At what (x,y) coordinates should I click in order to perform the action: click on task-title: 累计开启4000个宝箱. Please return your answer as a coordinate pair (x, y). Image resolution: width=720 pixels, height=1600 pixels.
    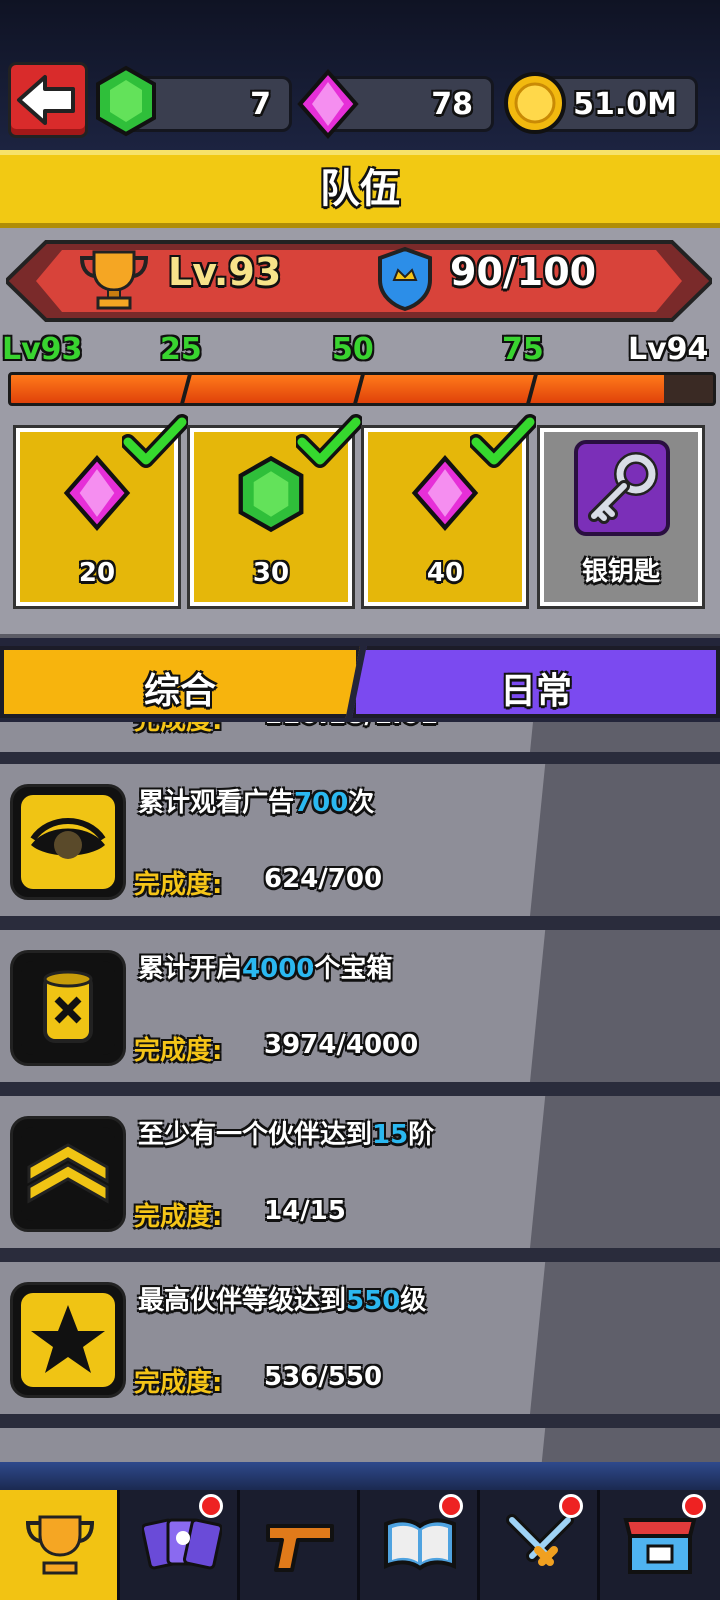
    Looking at the image, I should click on (265, 969).